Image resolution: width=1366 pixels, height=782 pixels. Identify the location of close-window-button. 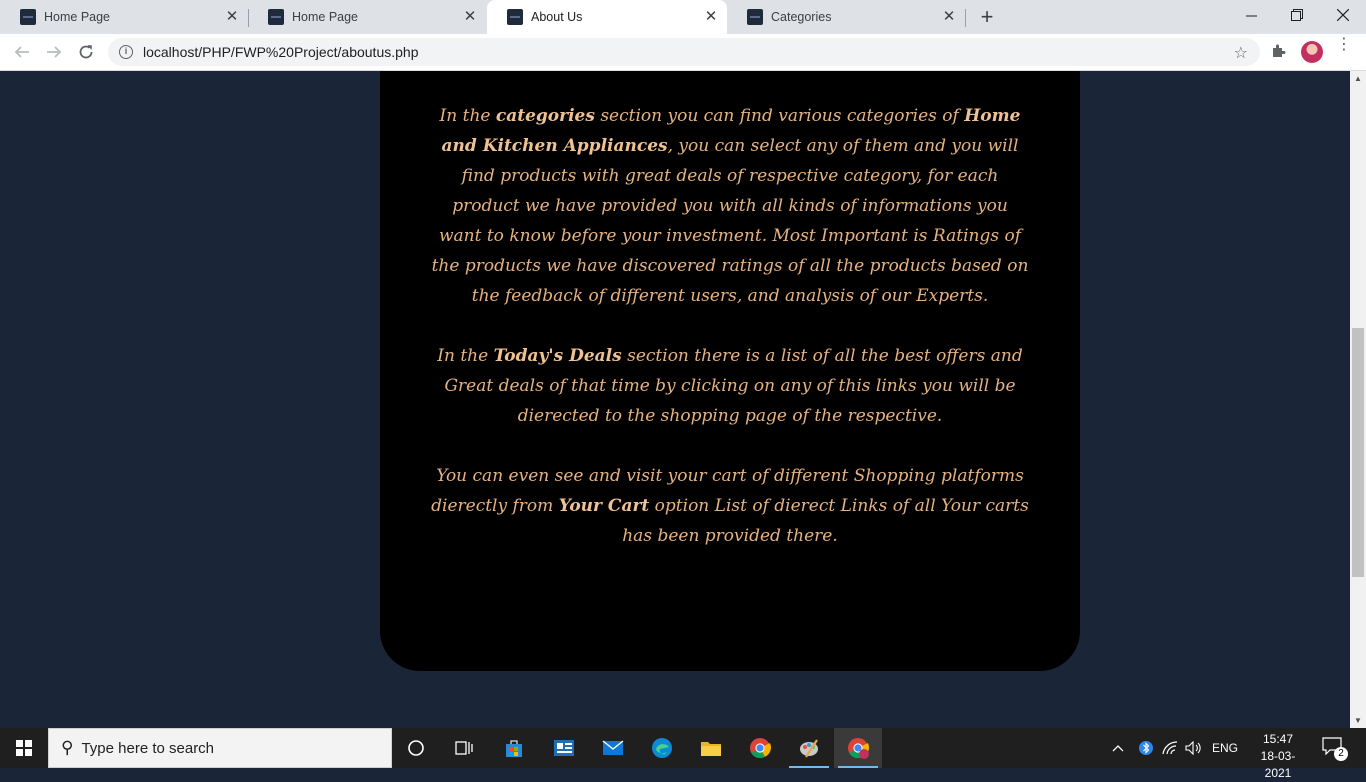
(1343, 15).